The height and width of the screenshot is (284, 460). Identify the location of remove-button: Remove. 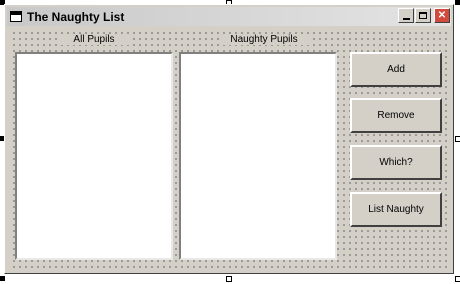
(396, 115).